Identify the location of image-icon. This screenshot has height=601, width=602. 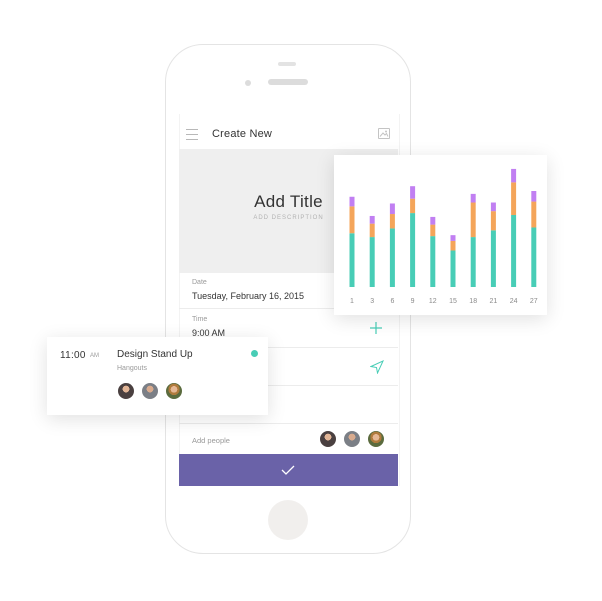
(384, 133).